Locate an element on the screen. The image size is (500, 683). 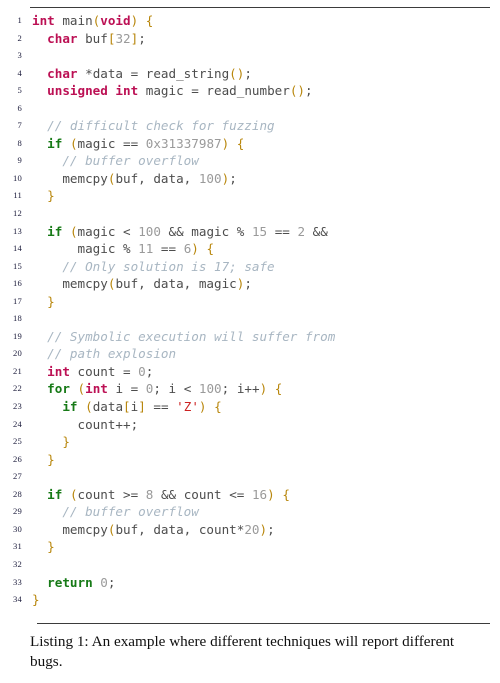
line-number: 11 is located at coordinates (17, 195).